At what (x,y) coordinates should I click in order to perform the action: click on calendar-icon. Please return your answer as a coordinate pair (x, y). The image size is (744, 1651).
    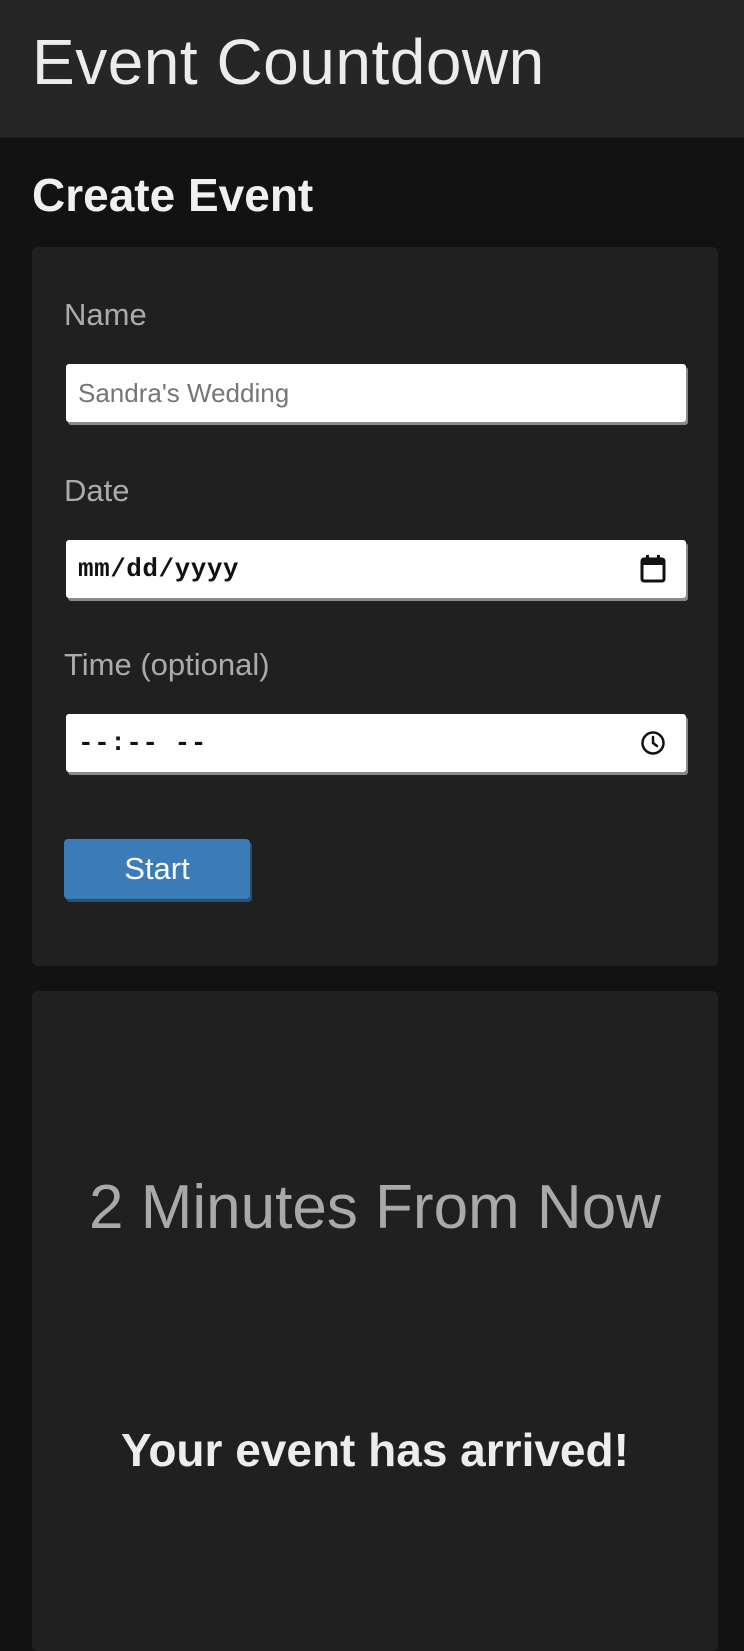
    Looking at the image, I should click on (653, 569).